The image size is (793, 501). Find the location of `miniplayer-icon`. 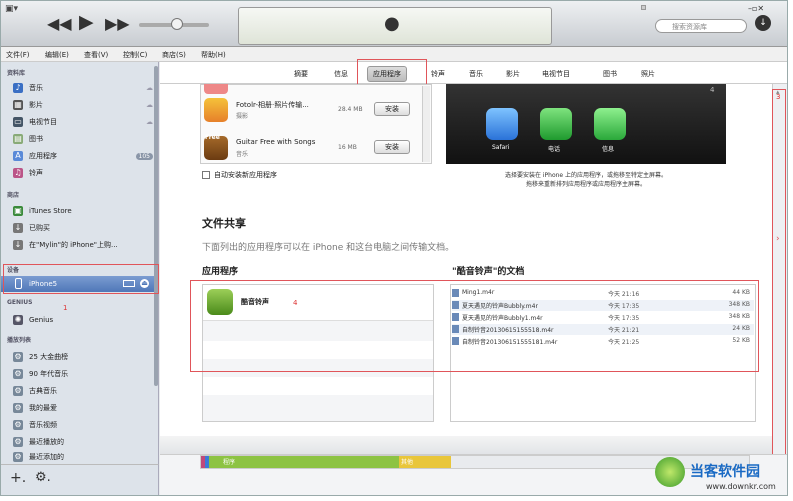

miniplayer-icon is located at coordinates (643, 7).